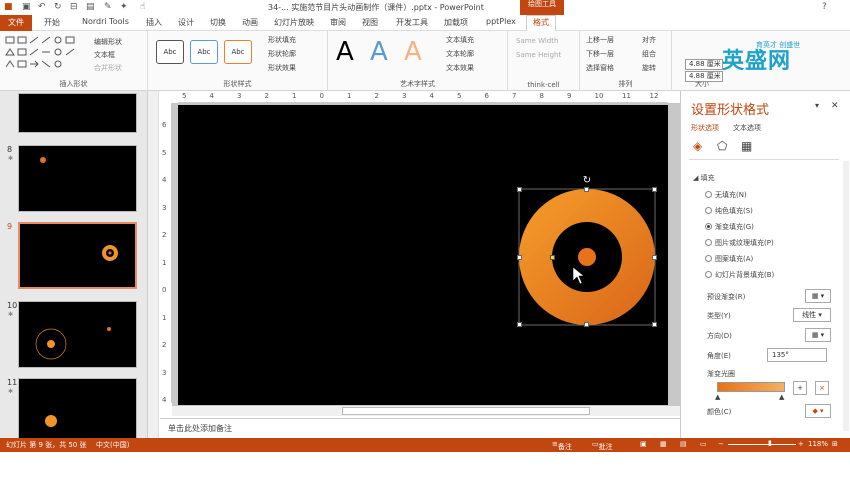 This screenshot has height=478, width=850. Describe the element at coordinates (587, 180) in the screenshot. I see `rotate-handle-icon: ↻` at that location.